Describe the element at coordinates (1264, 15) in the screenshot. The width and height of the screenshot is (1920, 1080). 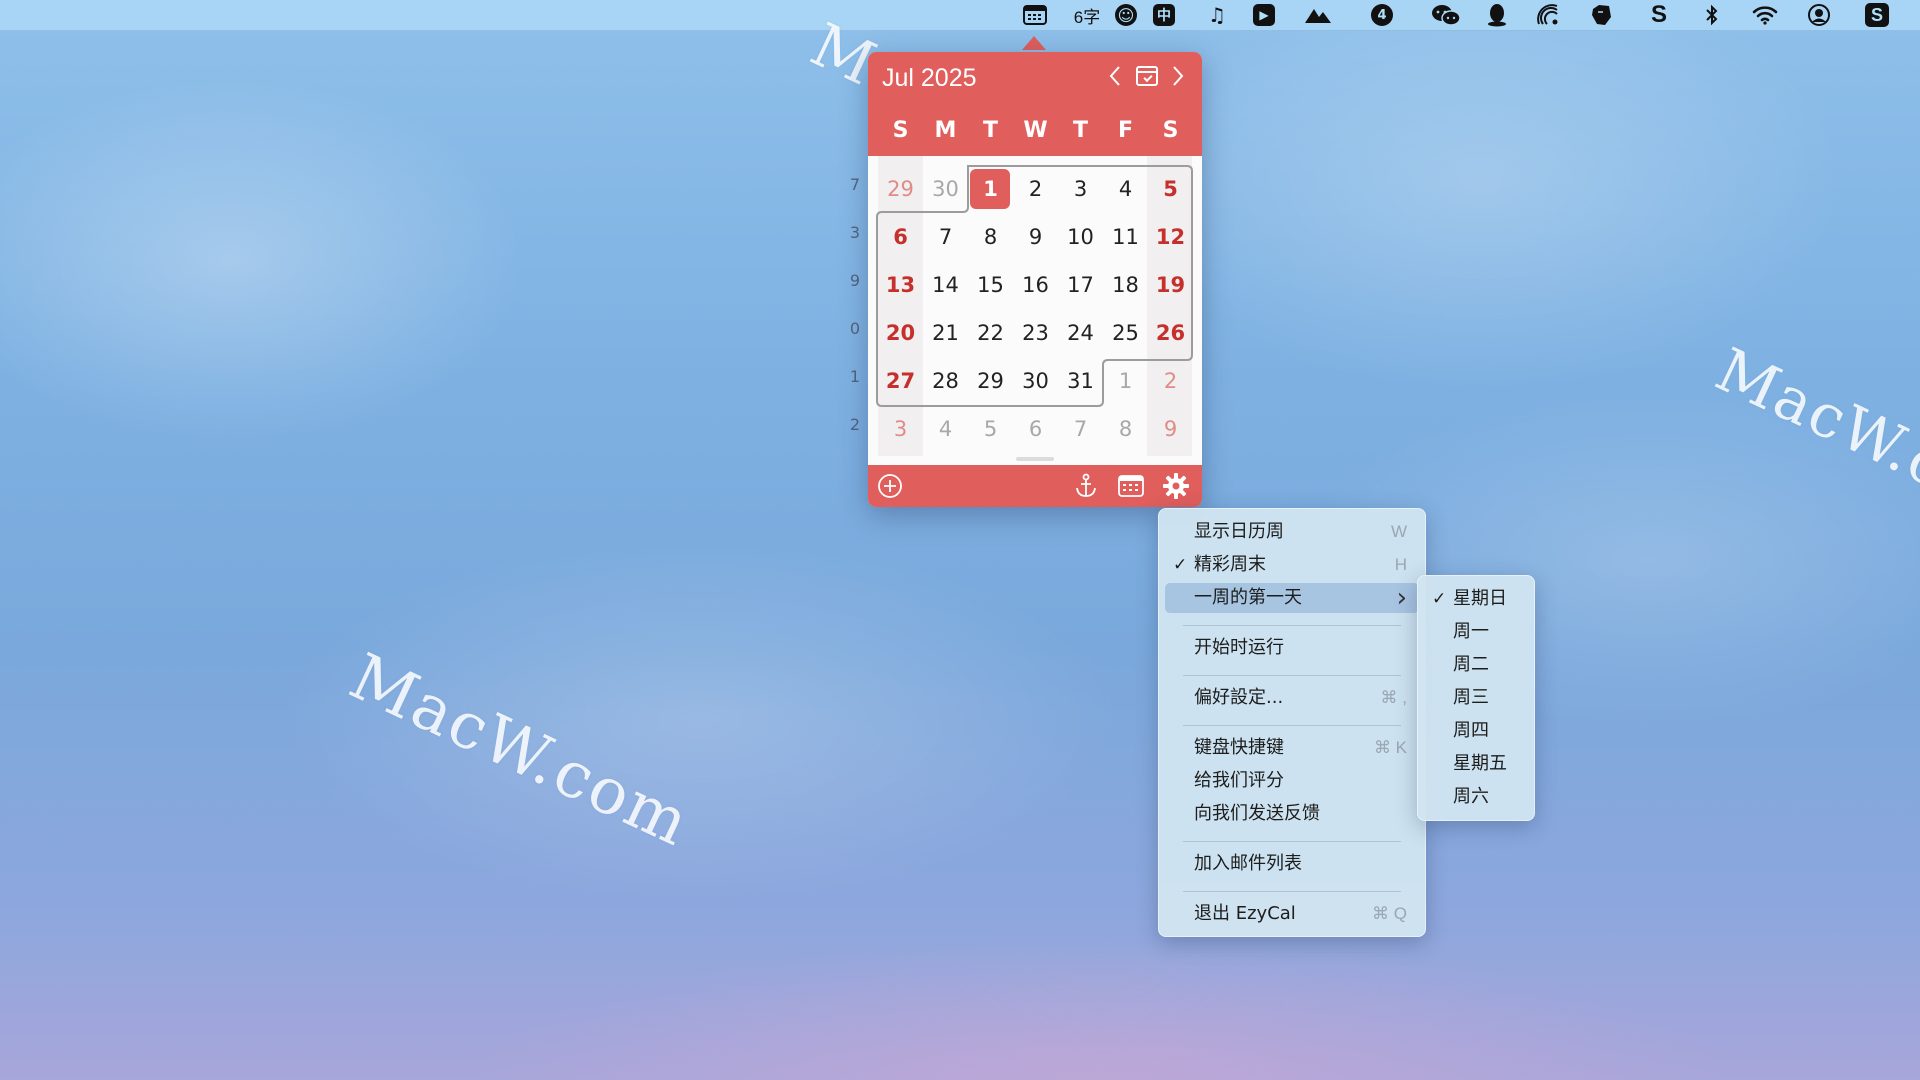
I see `video-player-icon: ▶` at that location.